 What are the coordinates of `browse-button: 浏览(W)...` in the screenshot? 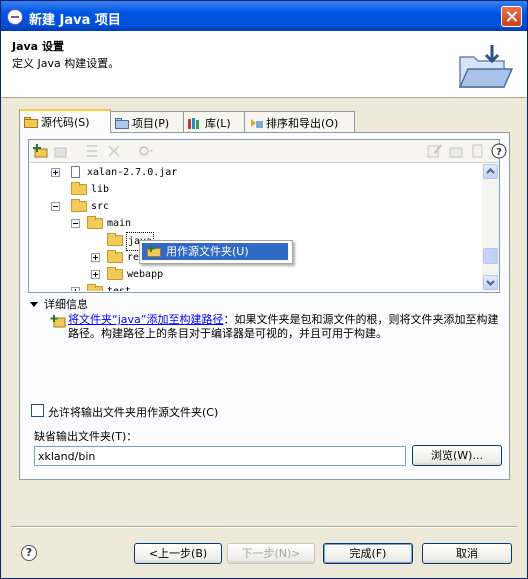 It's located at (457, 455).